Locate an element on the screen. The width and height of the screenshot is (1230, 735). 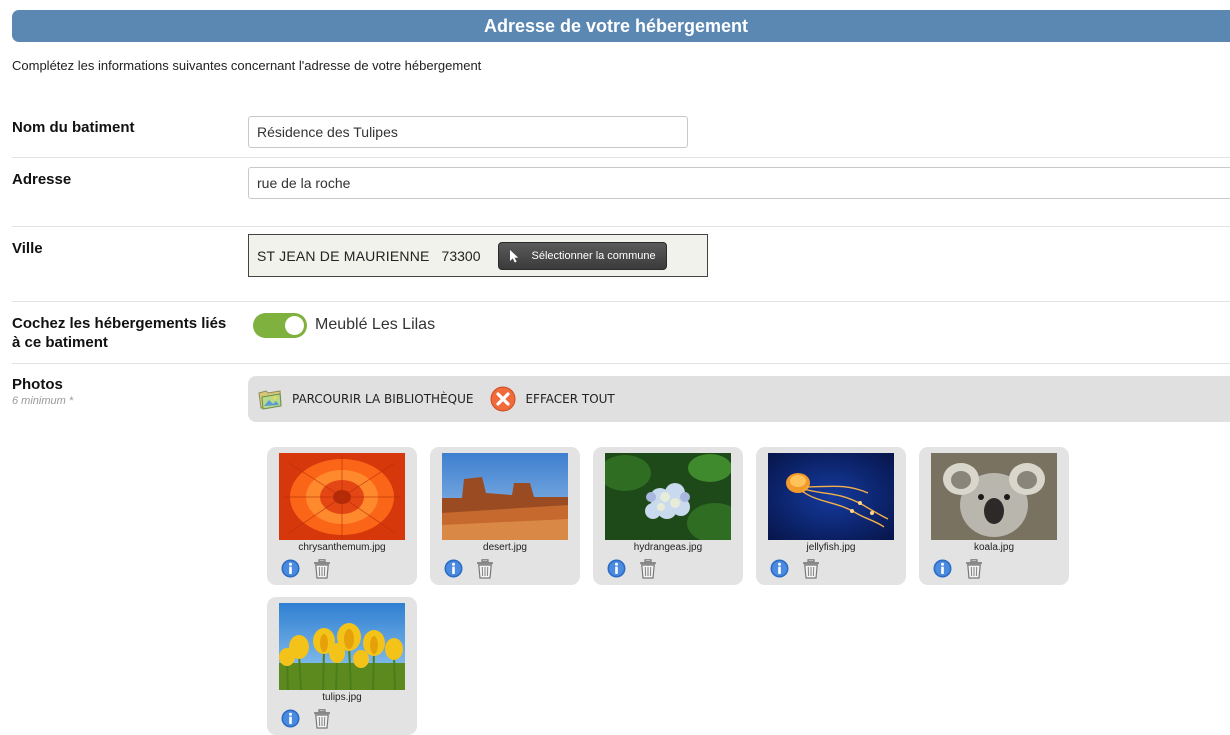
section-title: Adresse de votre hébergement is located at coordinates (616, 25).